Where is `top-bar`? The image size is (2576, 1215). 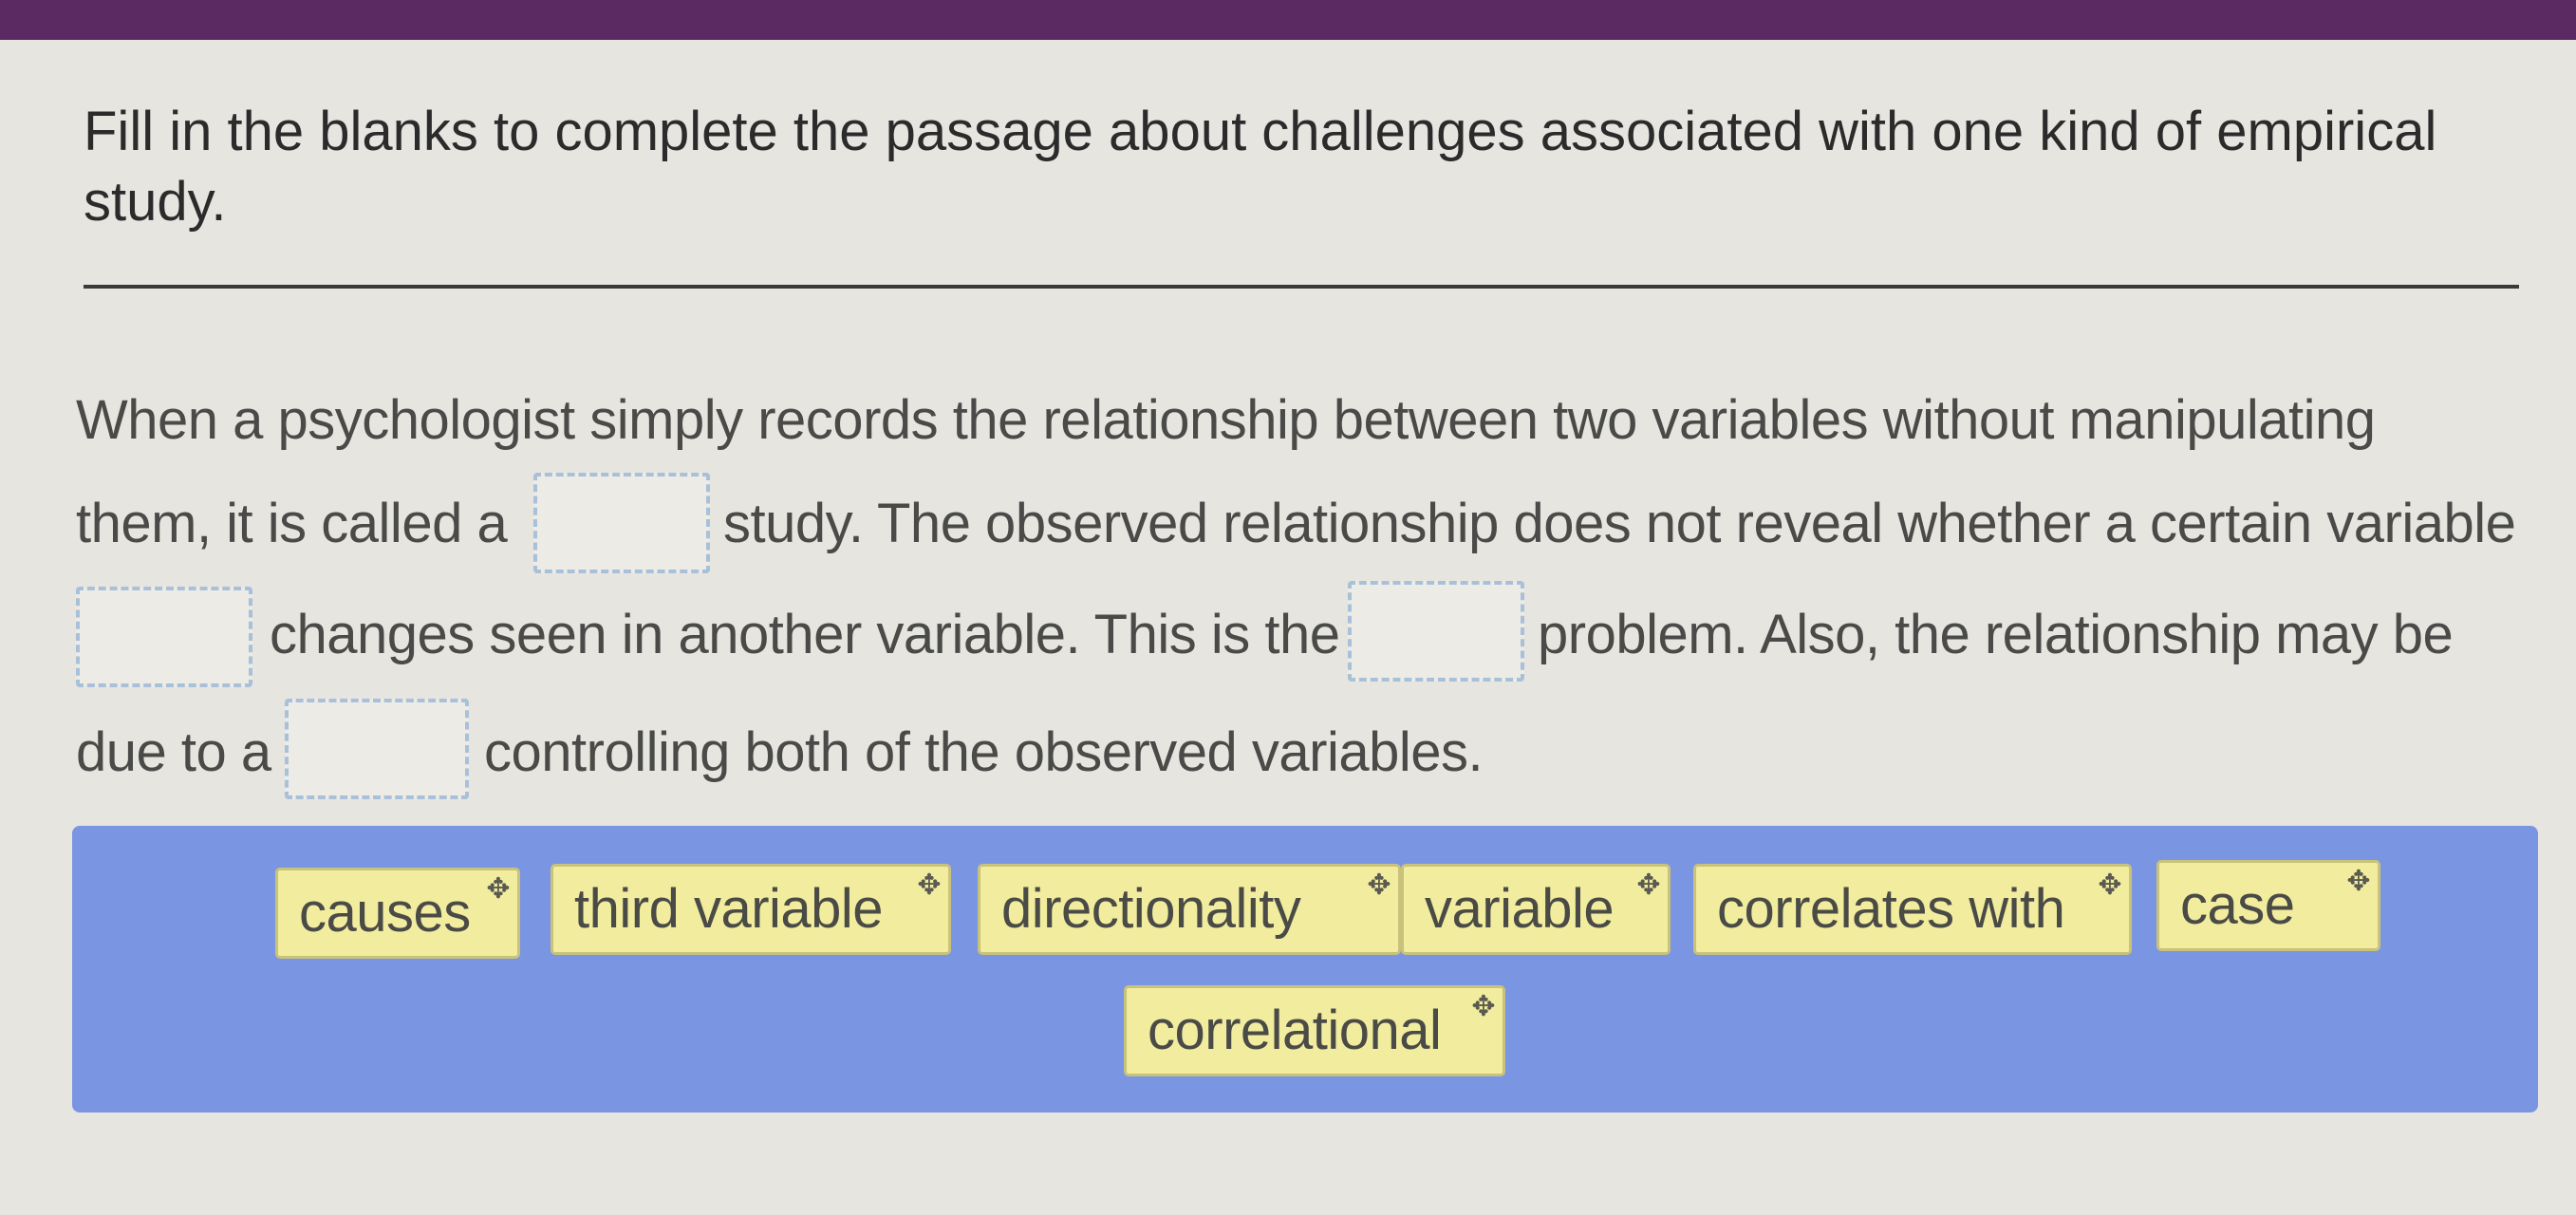
top-bar is located at coordinates (1288, 20).